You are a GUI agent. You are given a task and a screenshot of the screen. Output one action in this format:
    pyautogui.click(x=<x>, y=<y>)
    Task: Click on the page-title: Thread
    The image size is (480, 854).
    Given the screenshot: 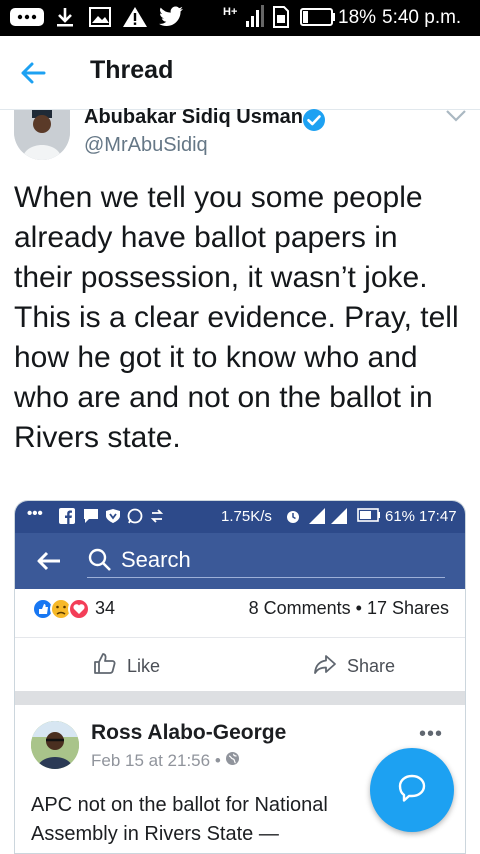 What is the action you would take?
    pyautogui.click(x=132, y=70)
    